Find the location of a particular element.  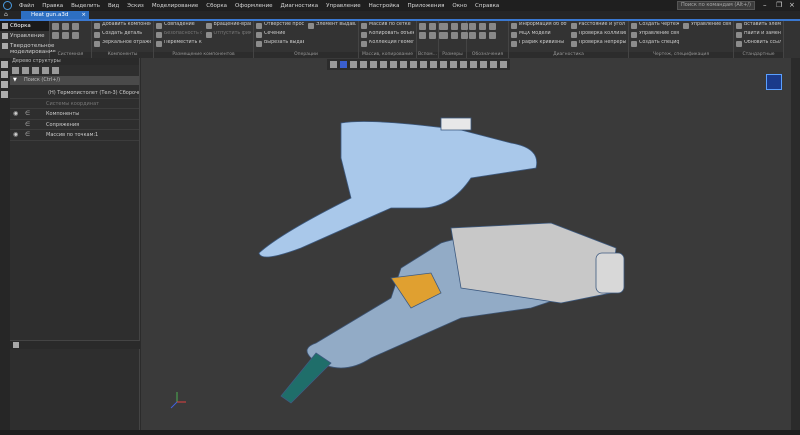

tree-mode-icon is located at coordinates (15, 70).